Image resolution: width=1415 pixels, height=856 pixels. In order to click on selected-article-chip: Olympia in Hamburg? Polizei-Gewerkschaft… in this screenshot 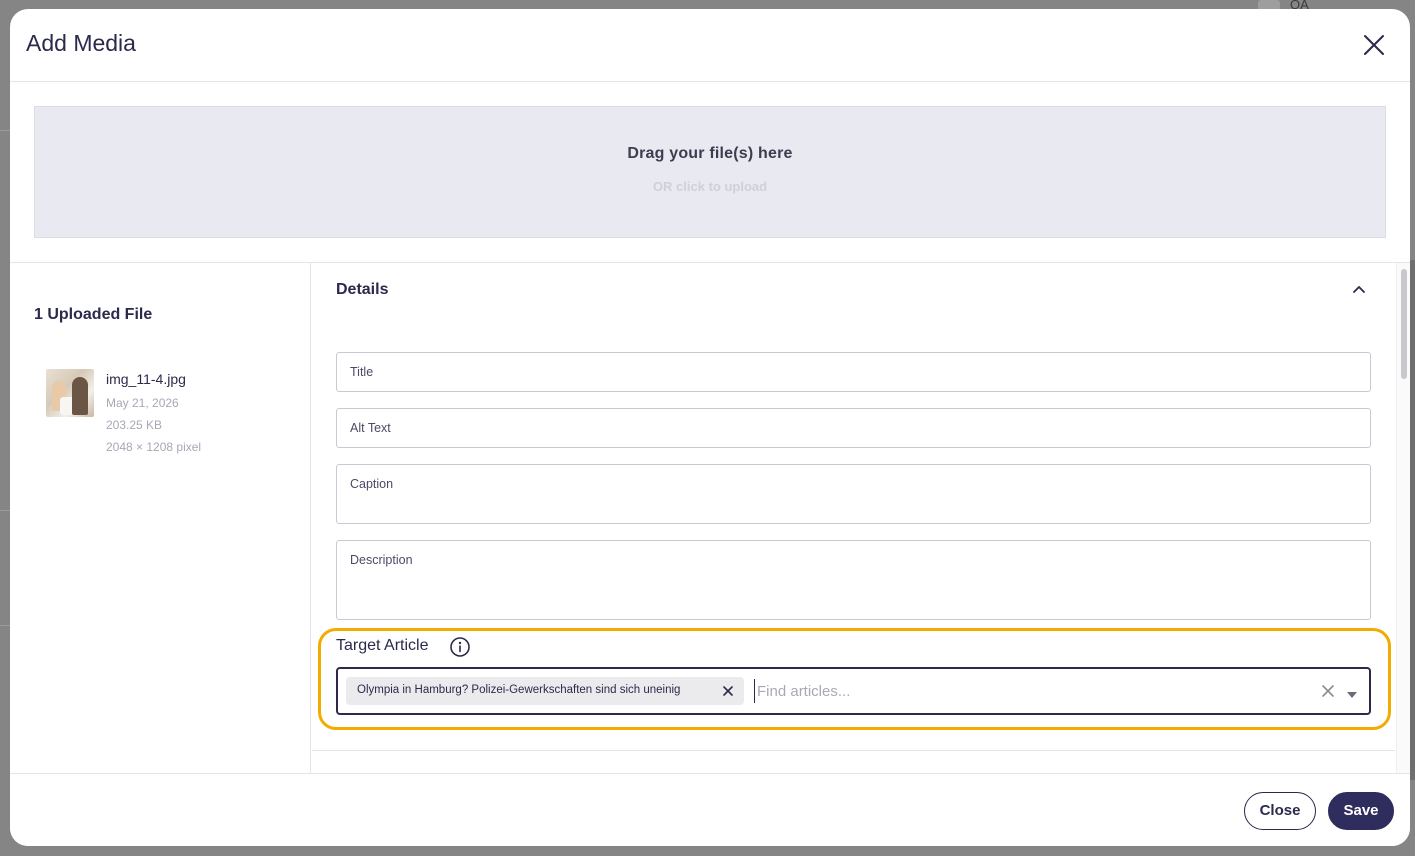, I will do `click(545, 691)`.